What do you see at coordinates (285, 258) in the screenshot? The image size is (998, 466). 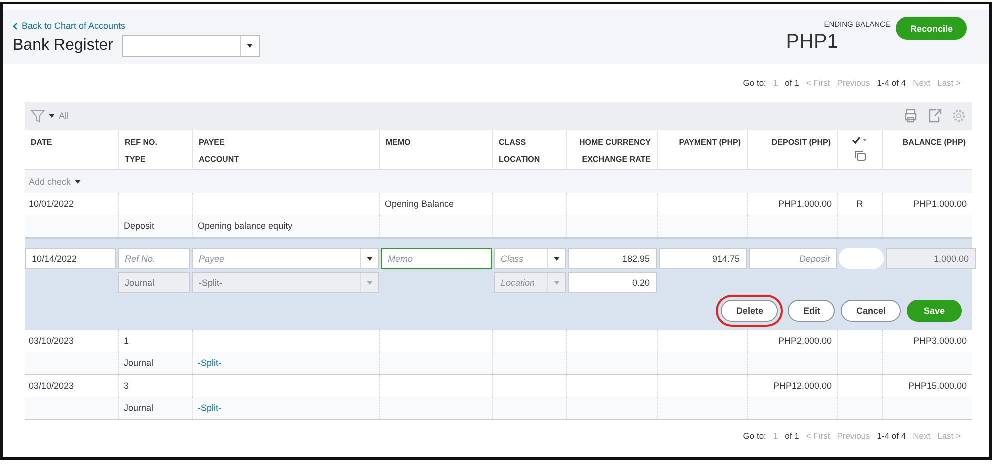 I see `payee-field: Payee` at bounding box center [285, 258].